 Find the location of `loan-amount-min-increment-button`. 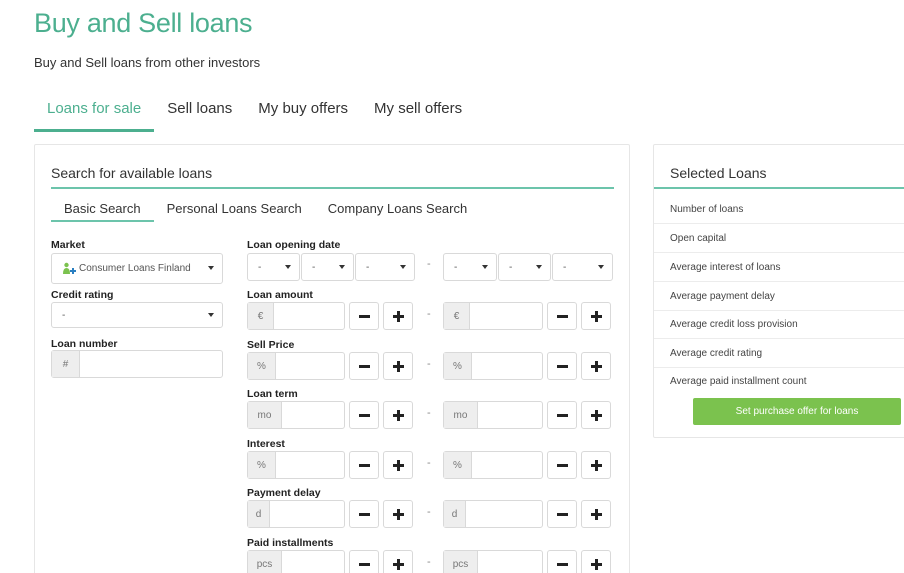

loan-amount-min-increment-button is located at coordinates (398, 316).